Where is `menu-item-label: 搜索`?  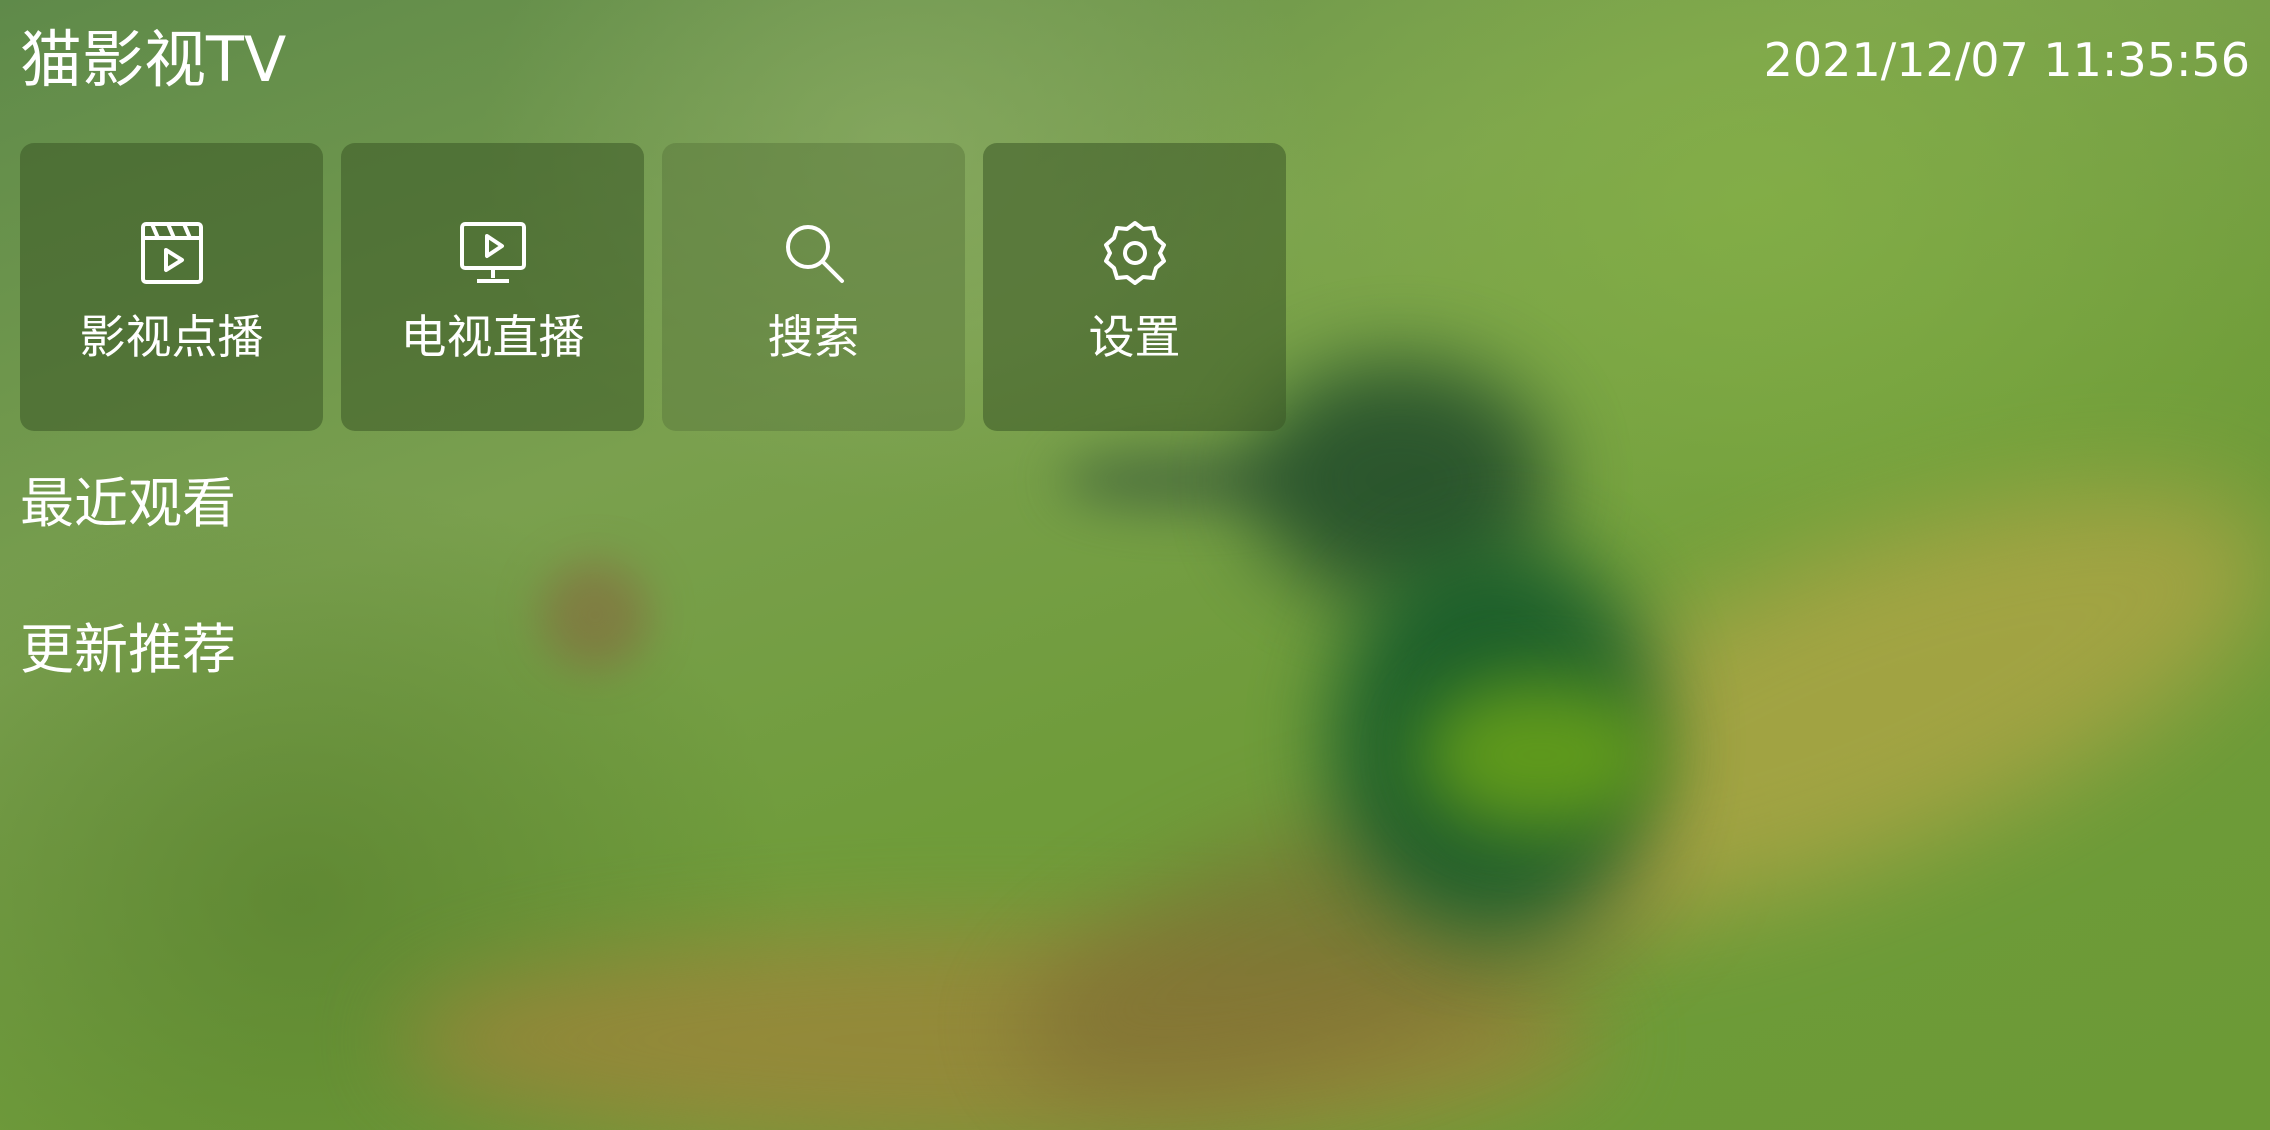 menu-item-label: 搜索 is located at coordinates (813, 337).